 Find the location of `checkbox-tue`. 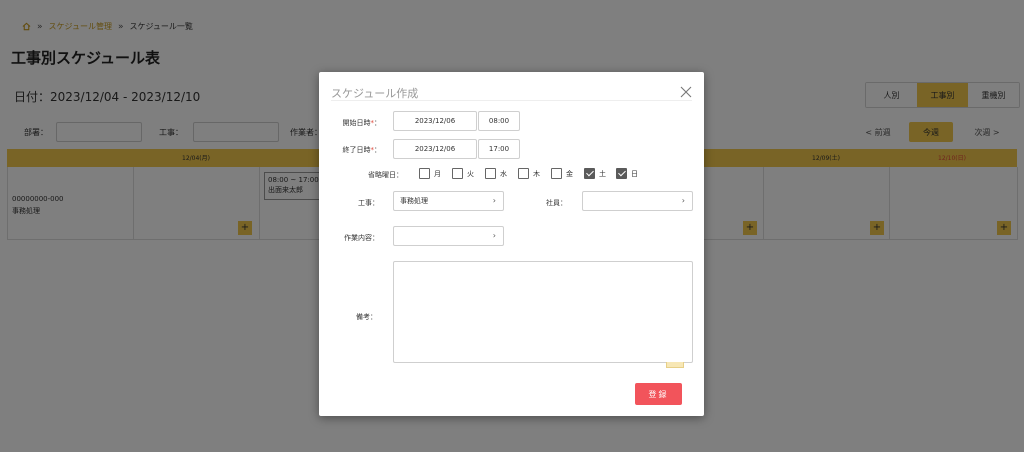

checkbox-tue is located at coordinates (457, 173).